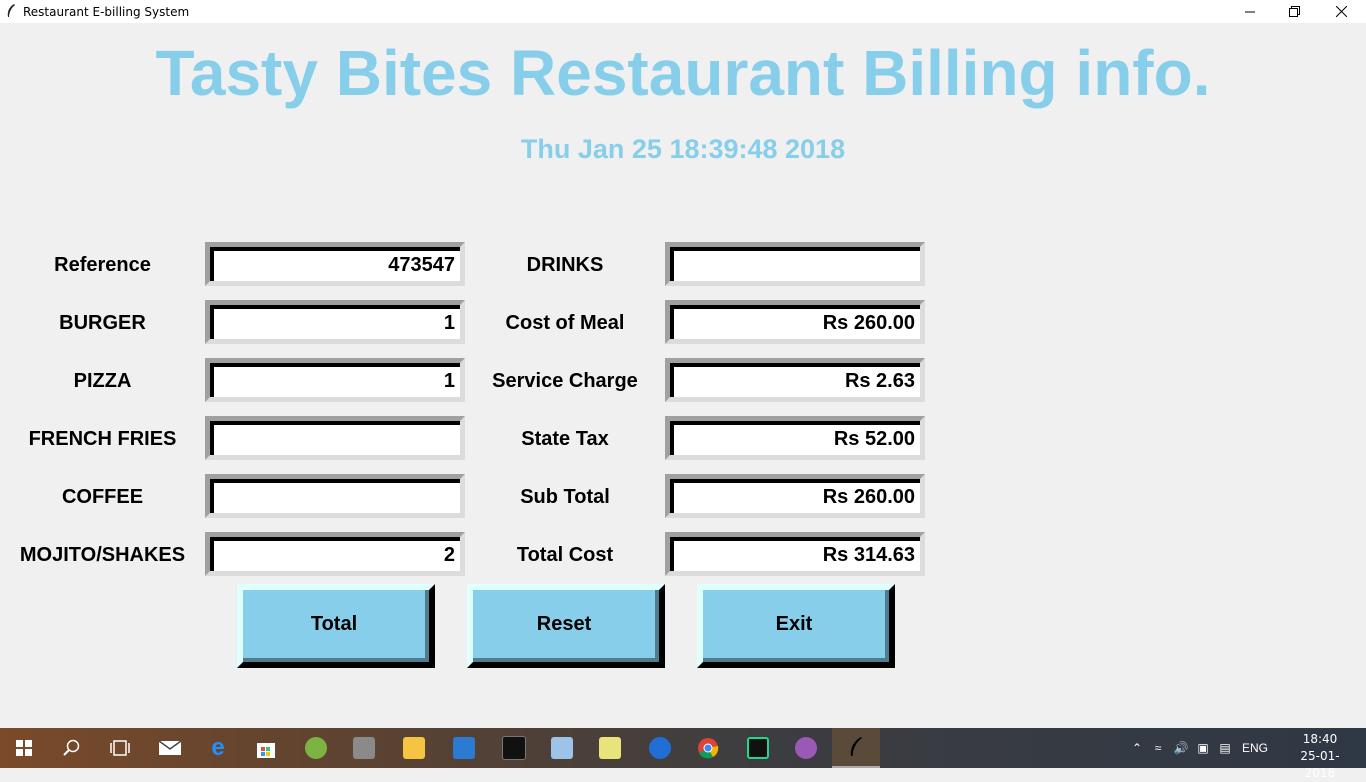 The height and width of the screenshot is (782, 1366). Describe the element at coordinates (11, 10) in the screenshot. I see `feather-icon` at that location.